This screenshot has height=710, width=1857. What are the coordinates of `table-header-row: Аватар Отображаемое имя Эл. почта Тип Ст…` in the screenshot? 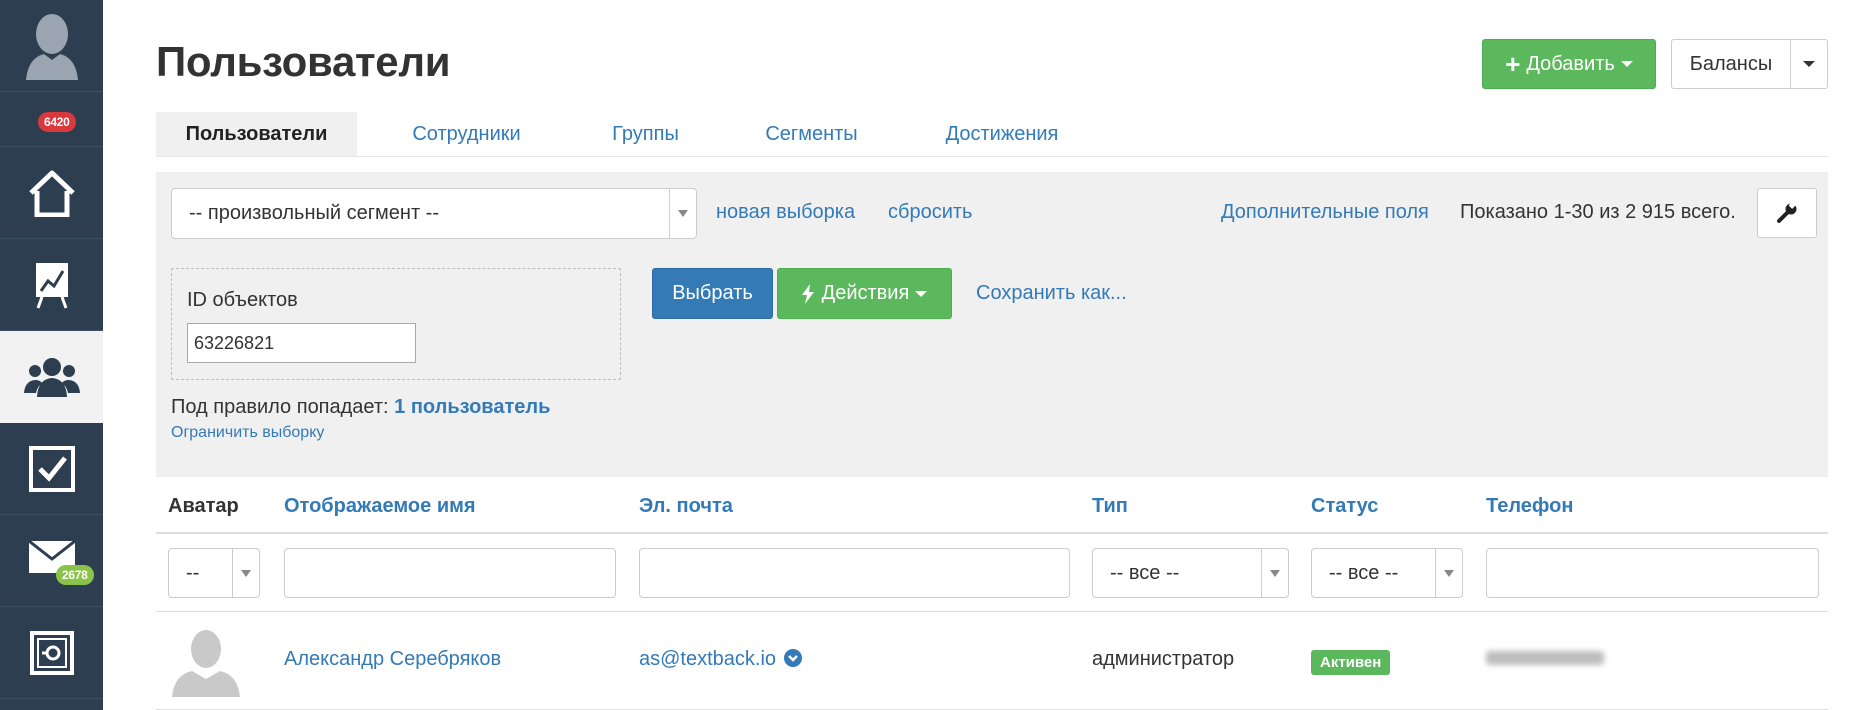 It's located at (992, 505).